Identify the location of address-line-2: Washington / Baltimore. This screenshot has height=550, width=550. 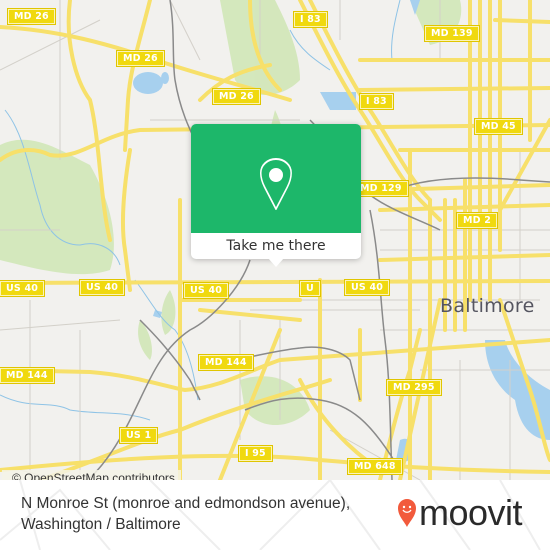
(101, 524).